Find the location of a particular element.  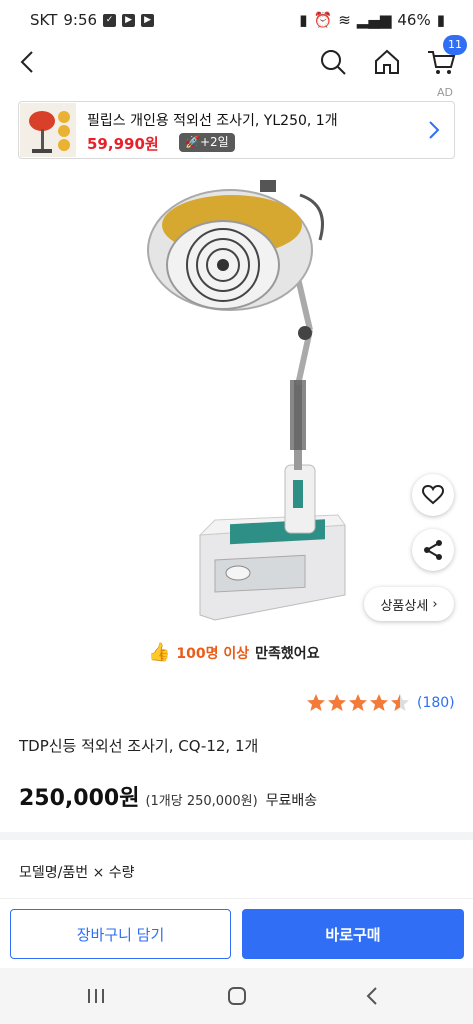

review-count: (180) is located at coordinates (436, 703).